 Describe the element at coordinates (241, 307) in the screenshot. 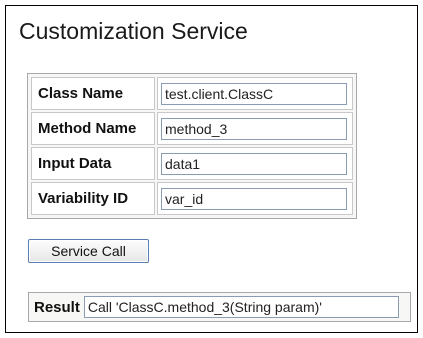

I see `result-output: Call 'ClassC.method_3(String param)'` at that location.